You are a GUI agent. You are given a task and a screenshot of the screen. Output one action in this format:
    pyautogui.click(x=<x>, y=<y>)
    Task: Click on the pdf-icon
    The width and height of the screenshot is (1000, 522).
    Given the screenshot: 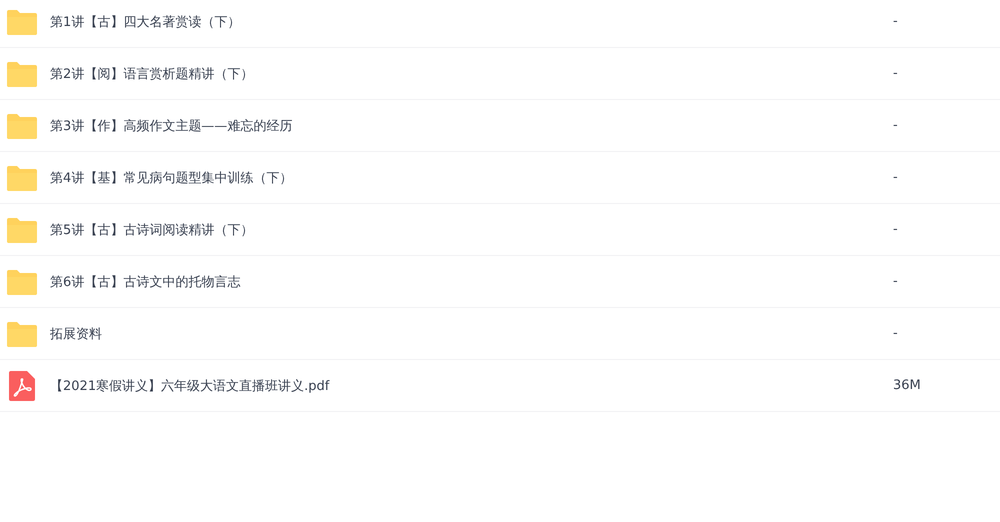 What is the action you would take?
    pyautogui.click(x=22, y=385)
    